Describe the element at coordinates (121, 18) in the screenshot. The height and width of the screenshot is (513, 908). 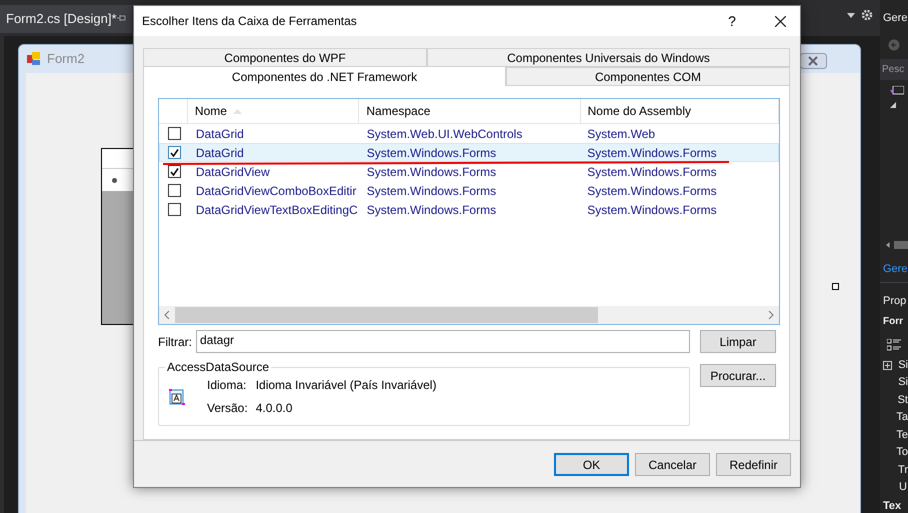
I see `pin-icon` at that location.